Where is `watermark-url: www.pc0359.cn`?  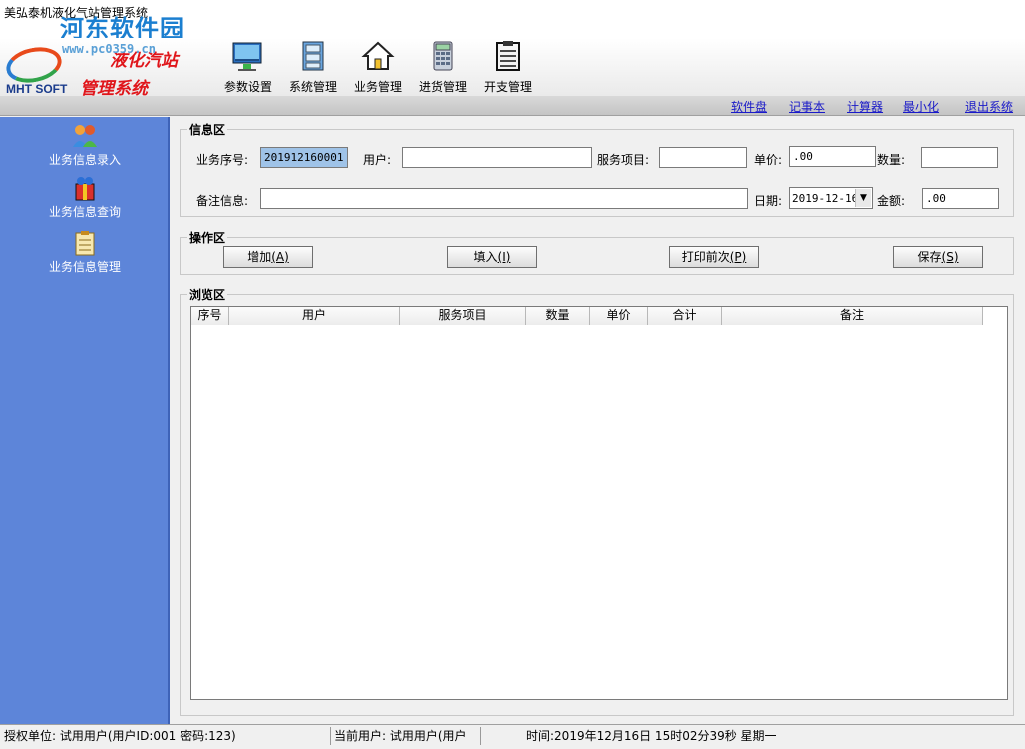
watermark-url: www.pc0359.cn is located at coordinates (109, 49).